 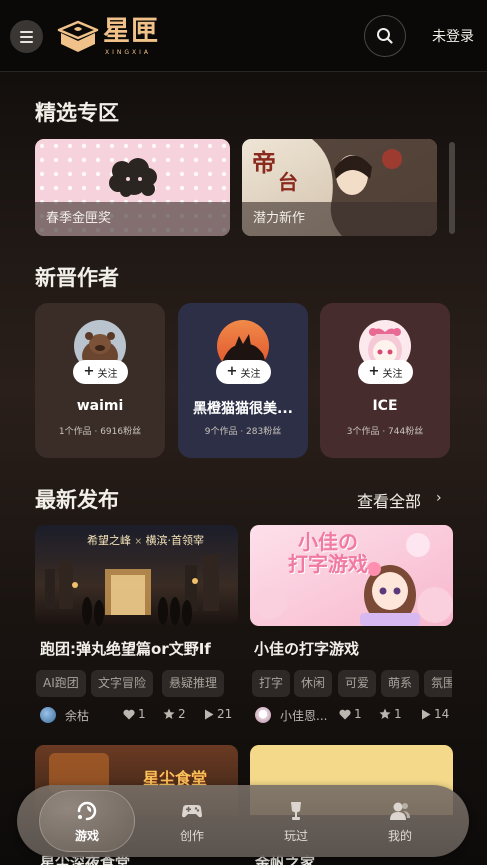 I want to click on game-meta: 小佳恩... 1 1 14, so click(x=355, y=715).